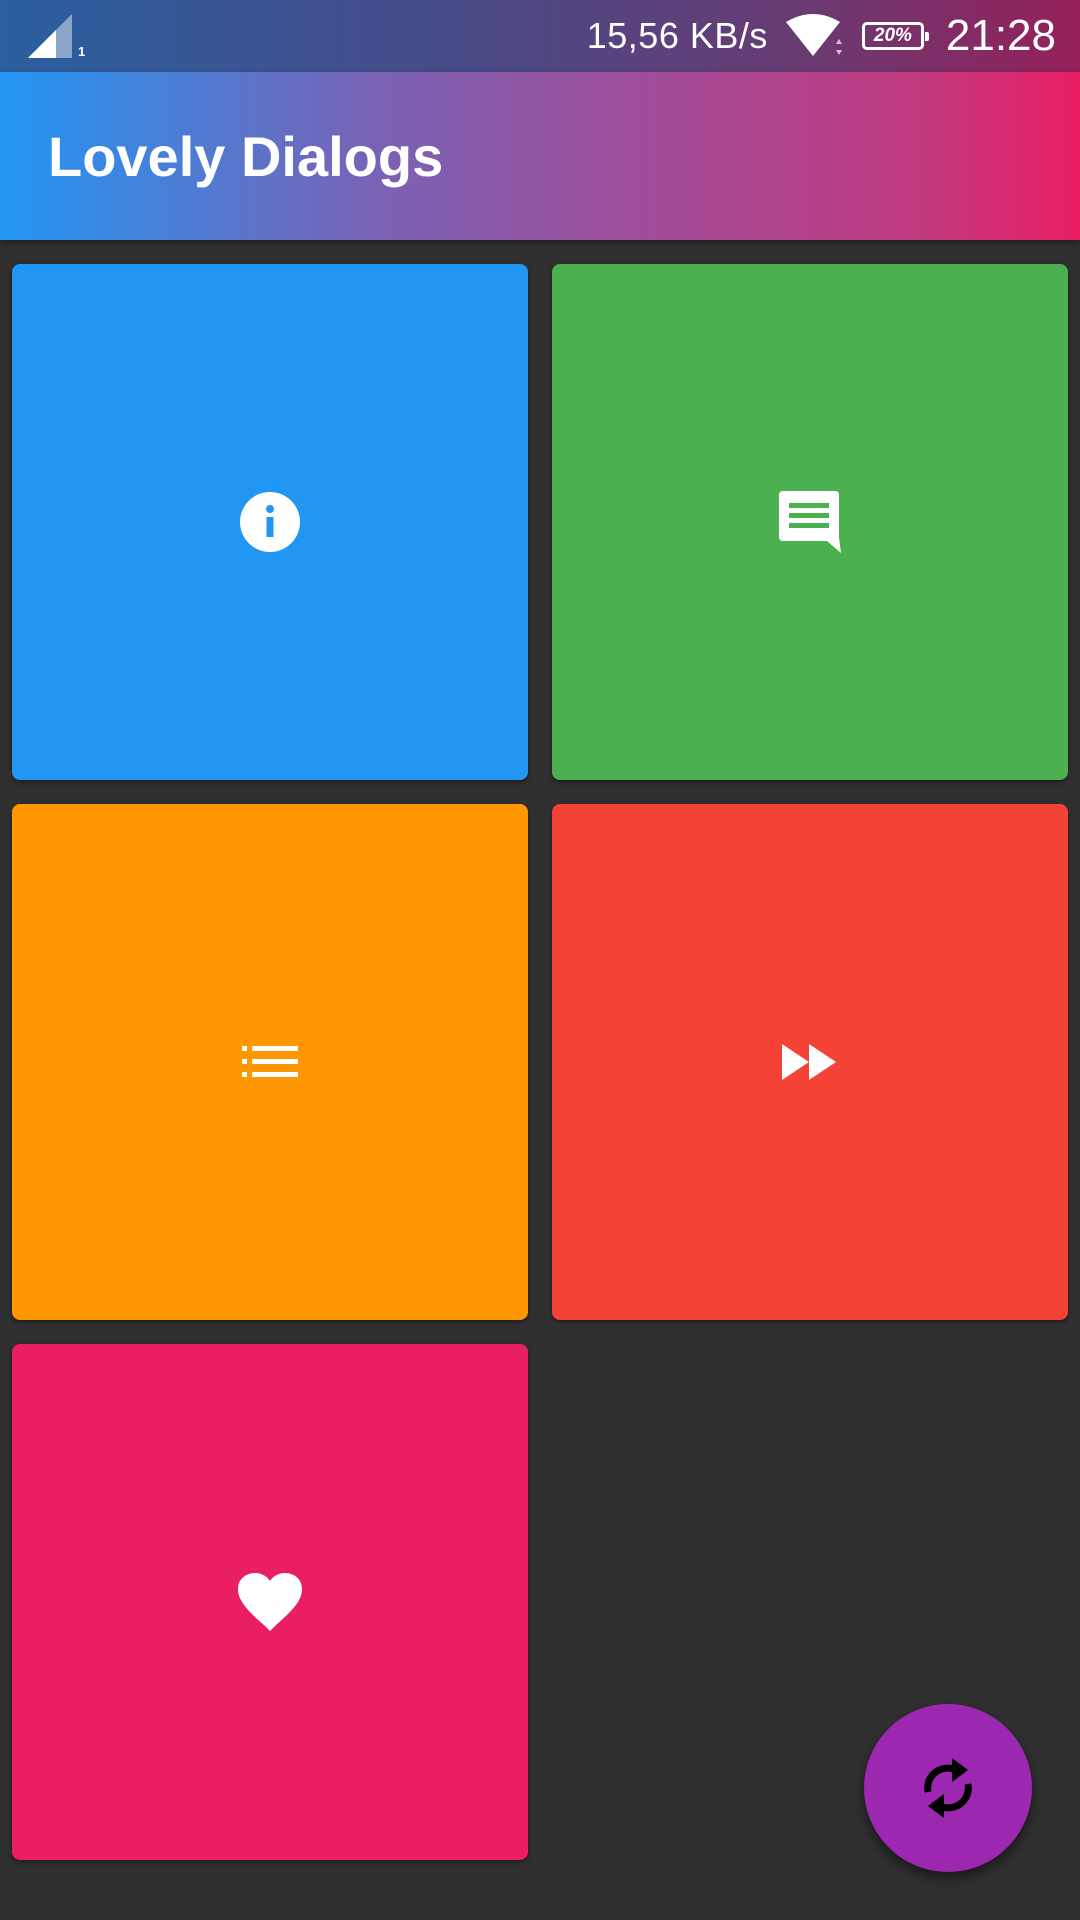 The height and width of the screenshot is (1920, 1080). I want to click on battery-icon: 20%, so click(895, 36).